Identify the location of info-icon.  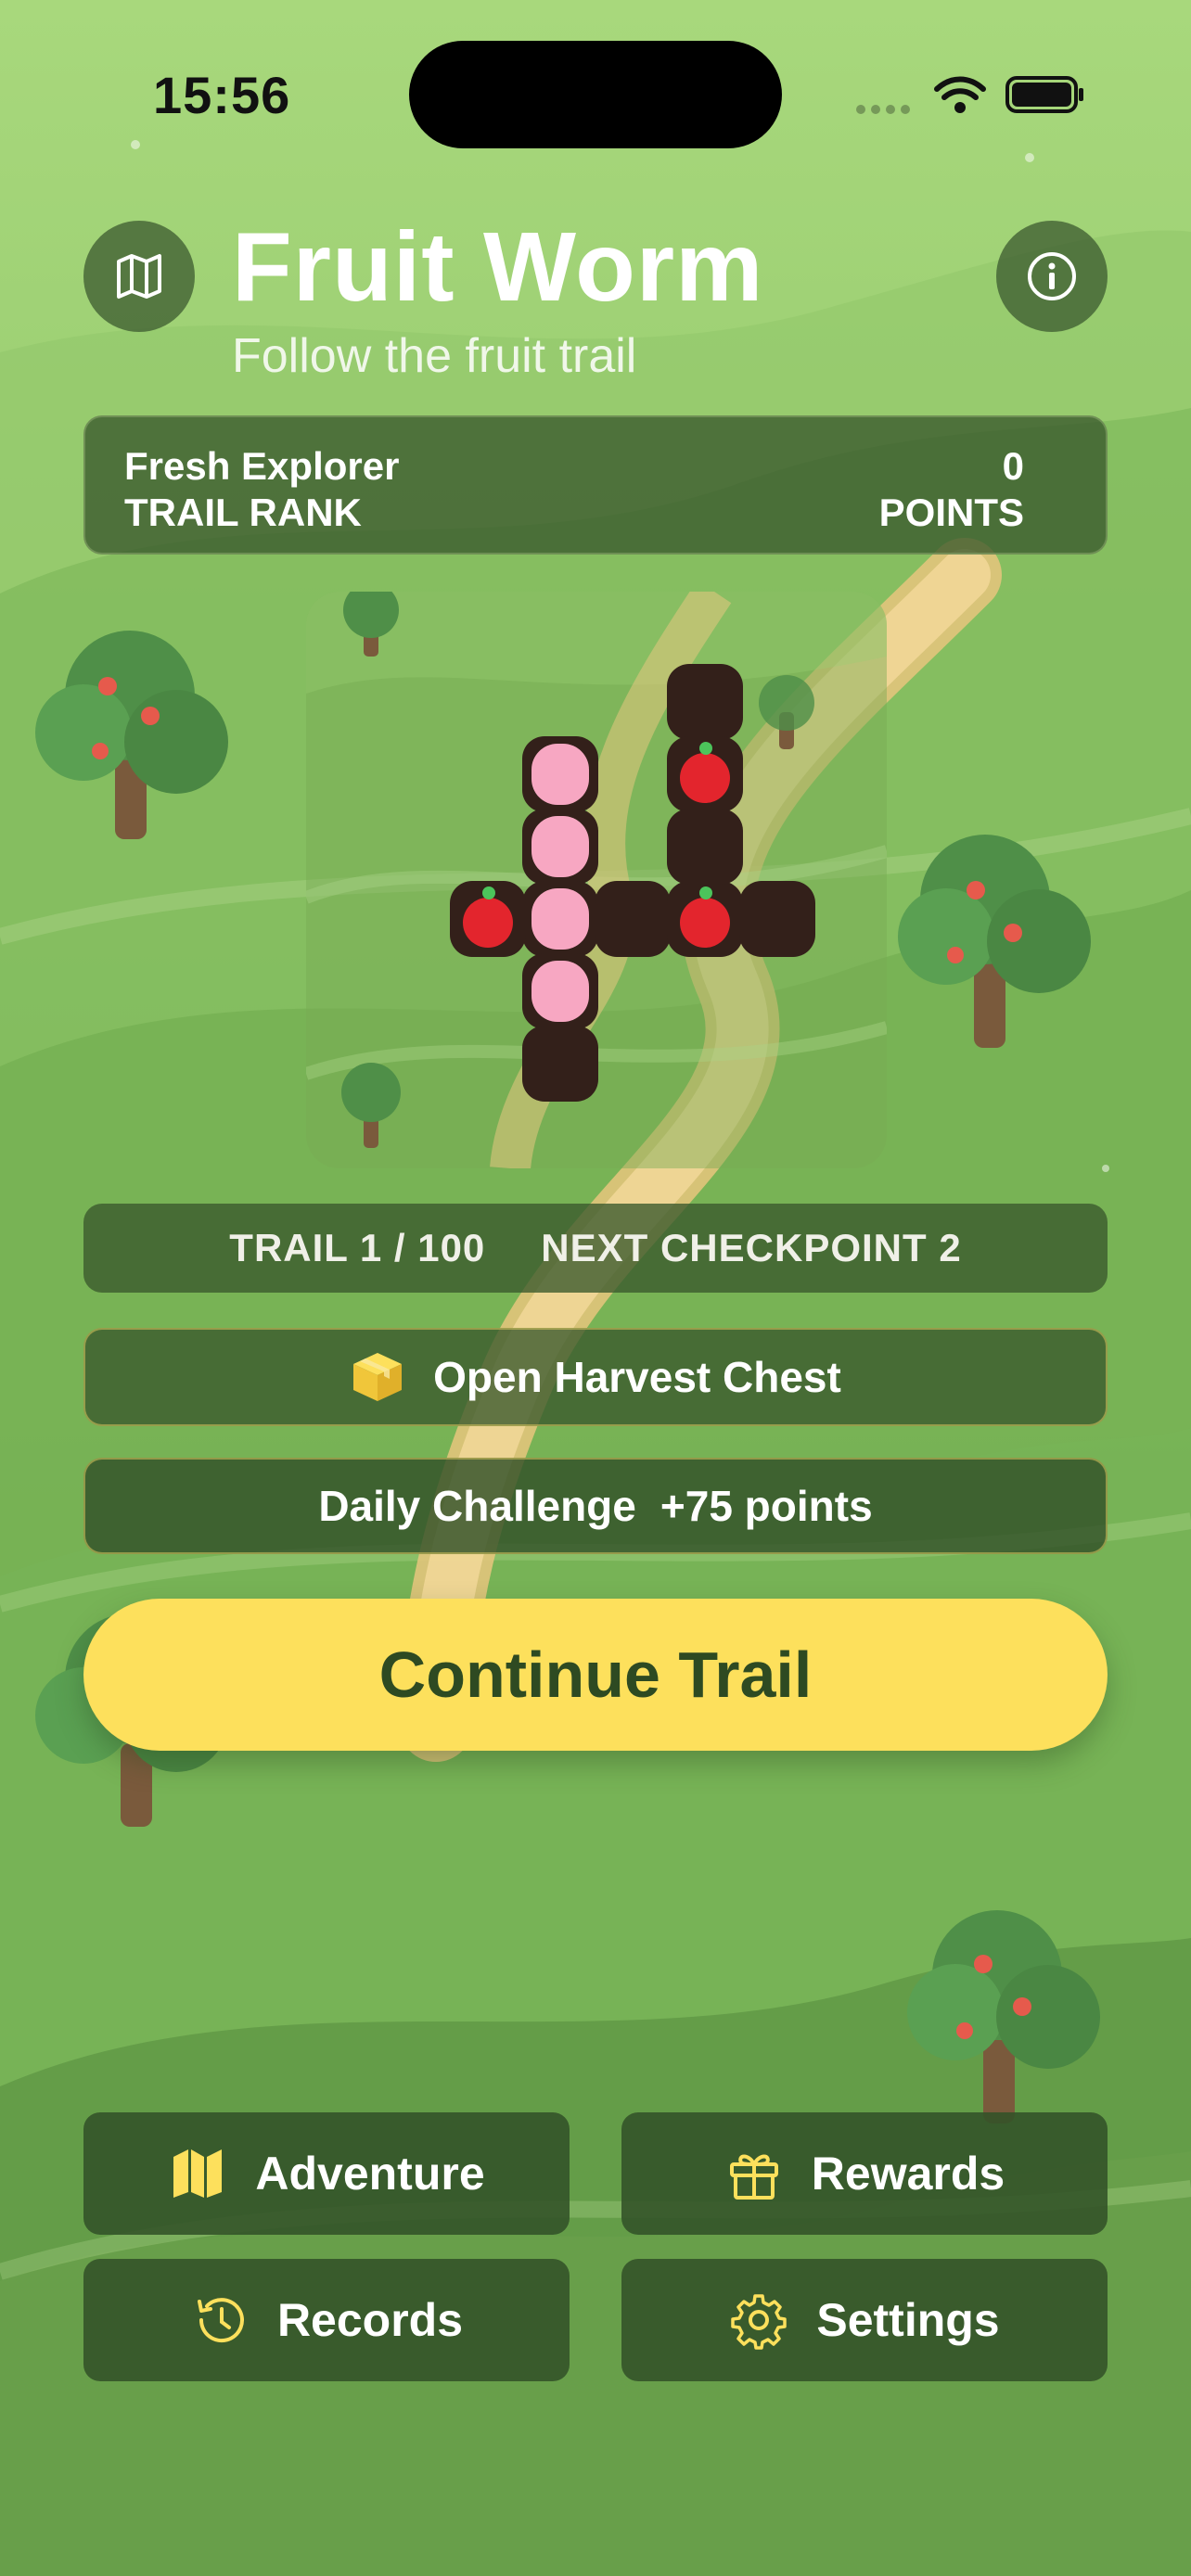
(1052, 276).